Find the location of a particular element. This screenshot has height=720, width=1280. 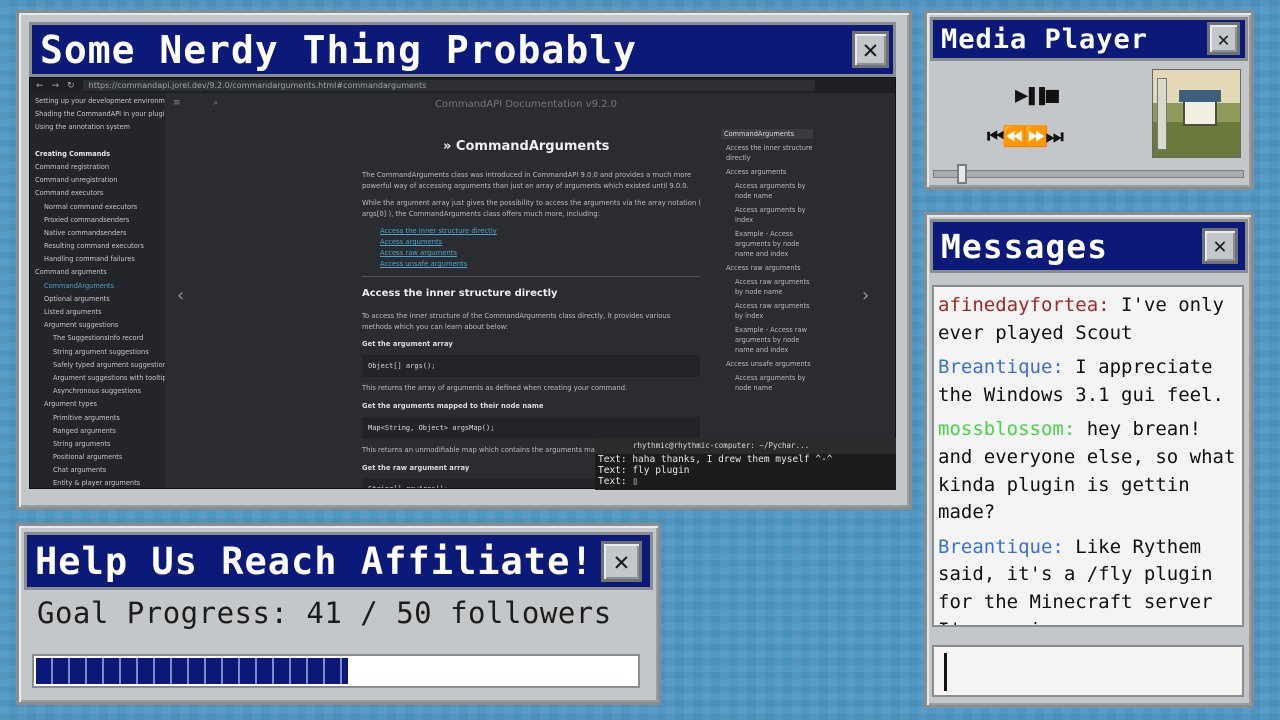

menu-icon: ≡ is located at coordinates (177, 103).